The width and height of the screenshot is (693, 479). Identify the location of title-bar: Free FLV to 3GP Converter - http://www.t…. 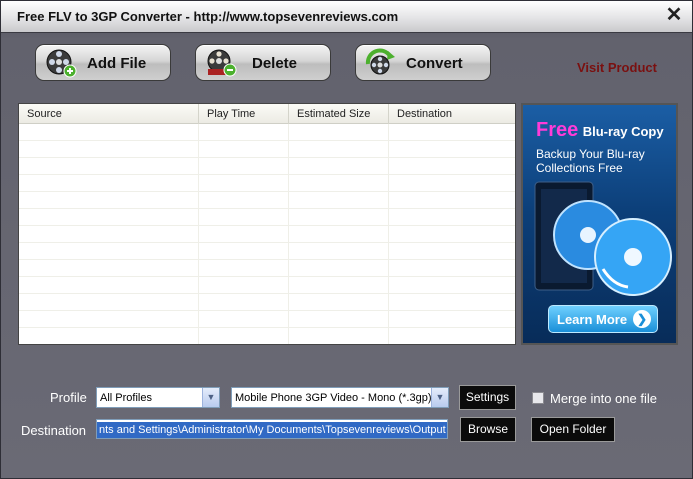
(346, 17).